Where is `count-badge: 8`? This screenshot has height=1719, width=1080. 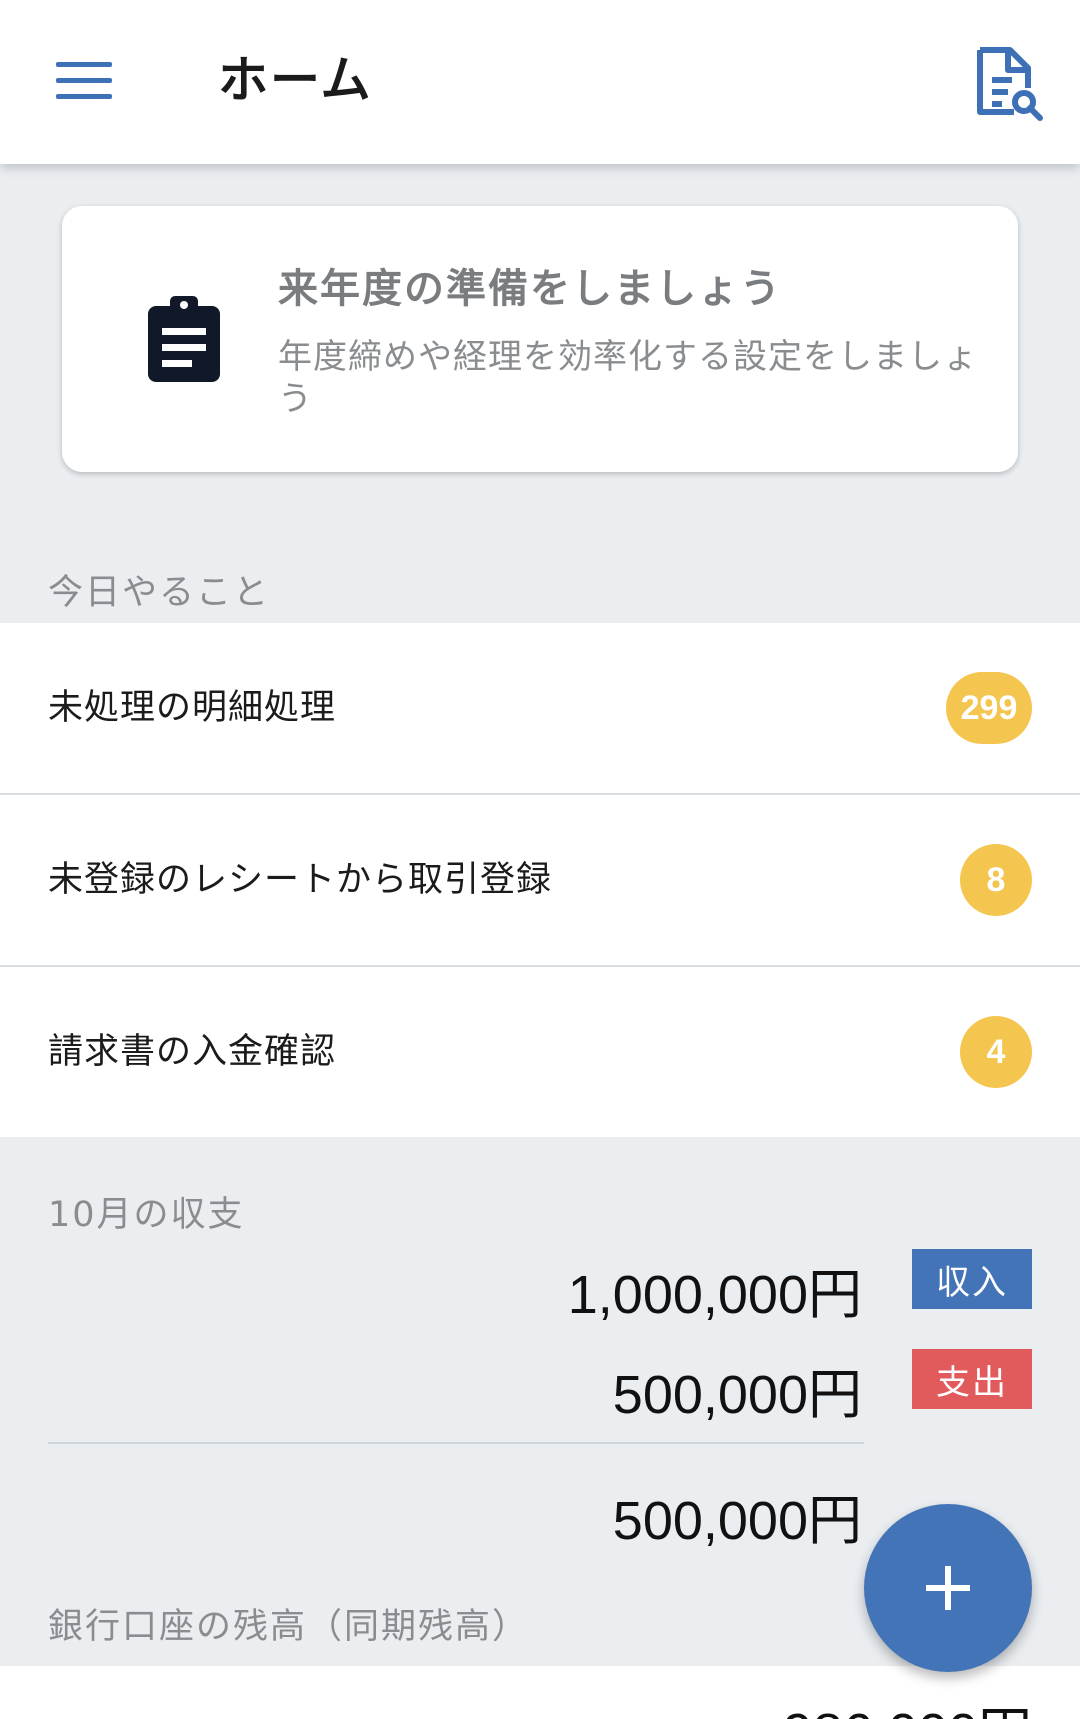 count-badge: 8 is located at coordinates (996, 880).